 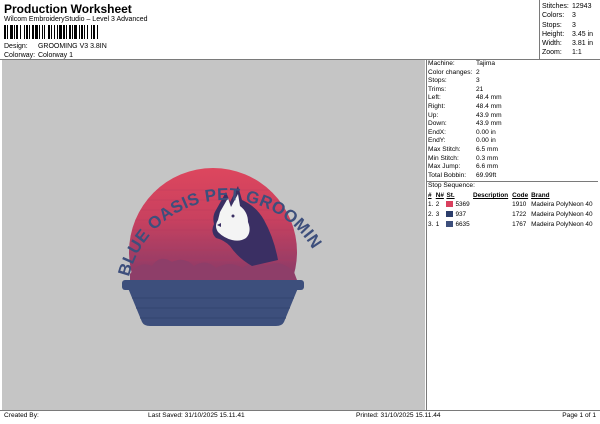 What do you see at coordinates (443, 158) in the screenshot?
I see `info-label: Min Stitch:` at bounding box center [443, 158].